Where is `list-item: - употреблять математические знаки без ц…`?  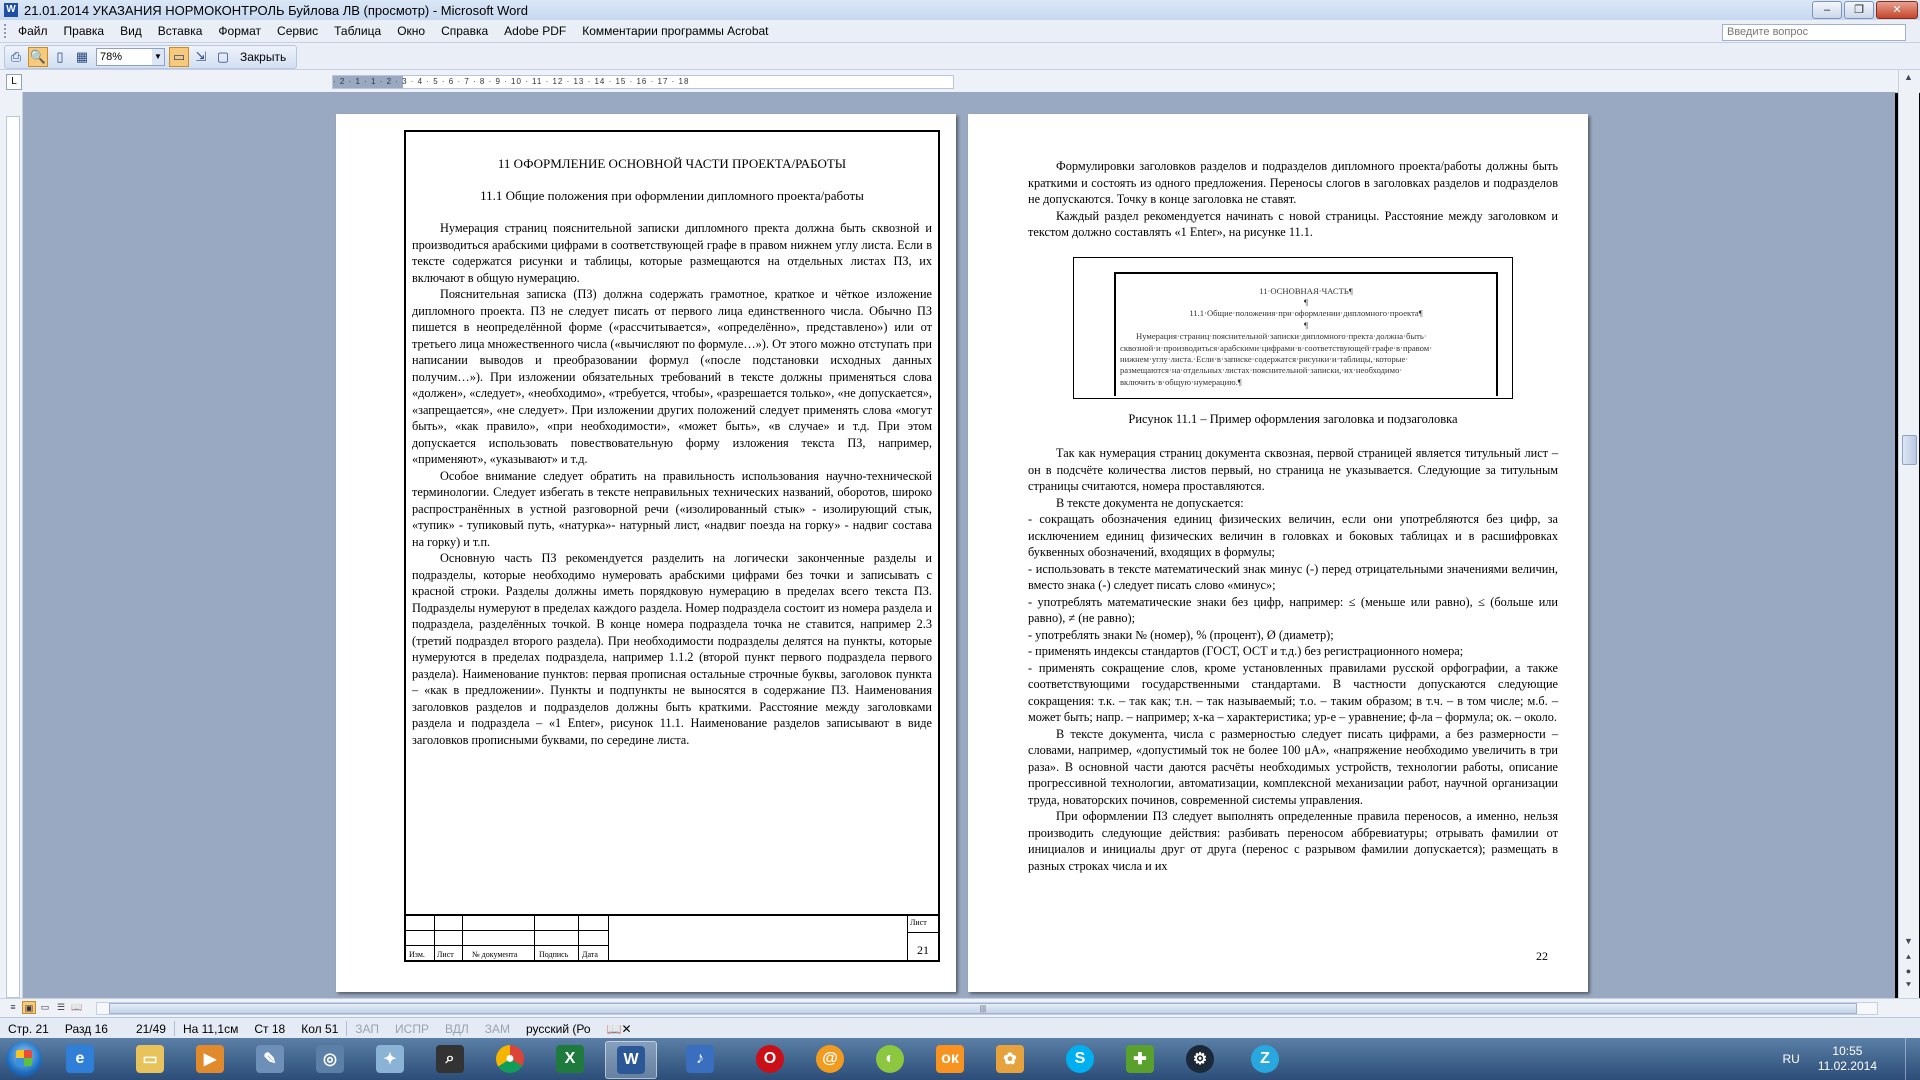
list-item: - употреблять математические знаки без ц… is located at coordinates (1293, 610).